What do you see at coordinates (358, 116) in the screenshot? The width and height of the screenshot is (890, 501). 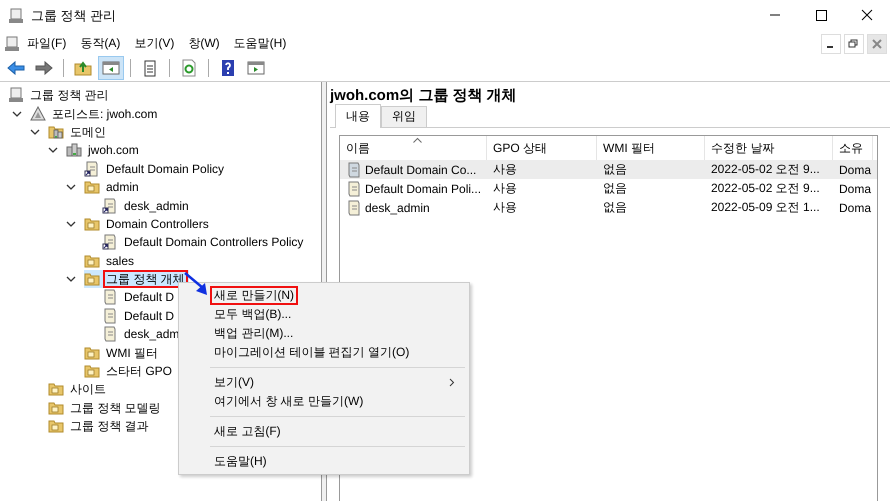 I see `tab: 내용` at bounding box center [358, 116].